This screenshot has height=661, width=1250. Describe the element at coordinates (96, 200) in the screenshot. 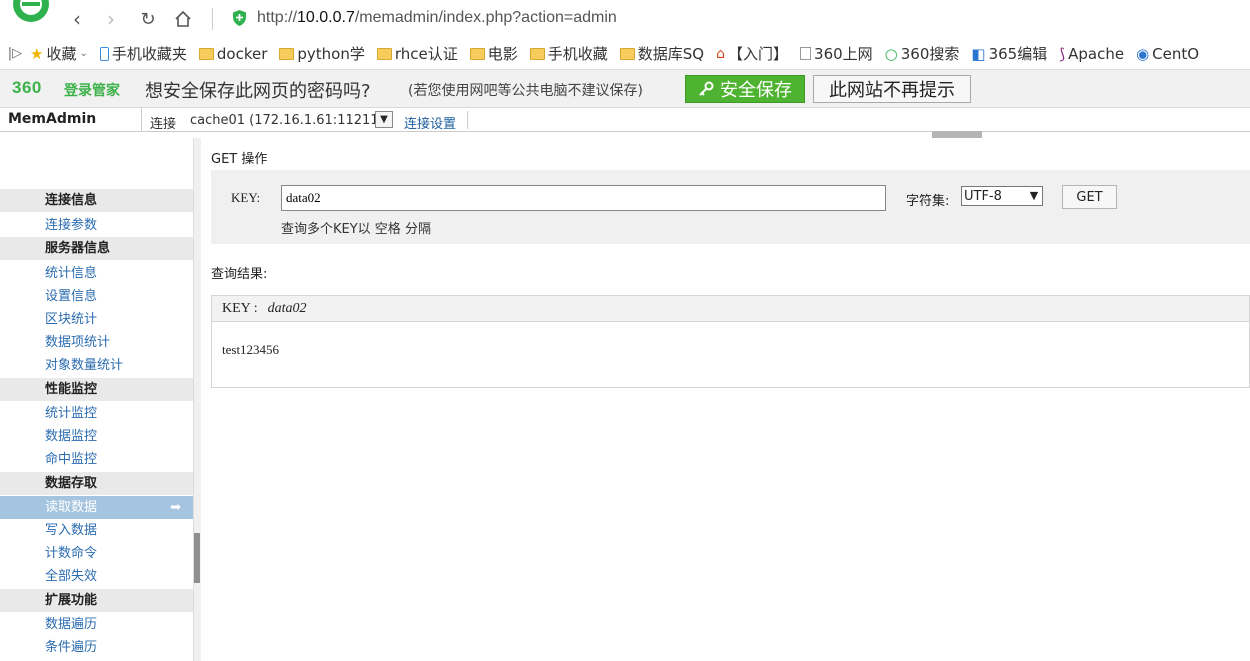

I see `sidebar-group-connection: 连接信息` at that location.